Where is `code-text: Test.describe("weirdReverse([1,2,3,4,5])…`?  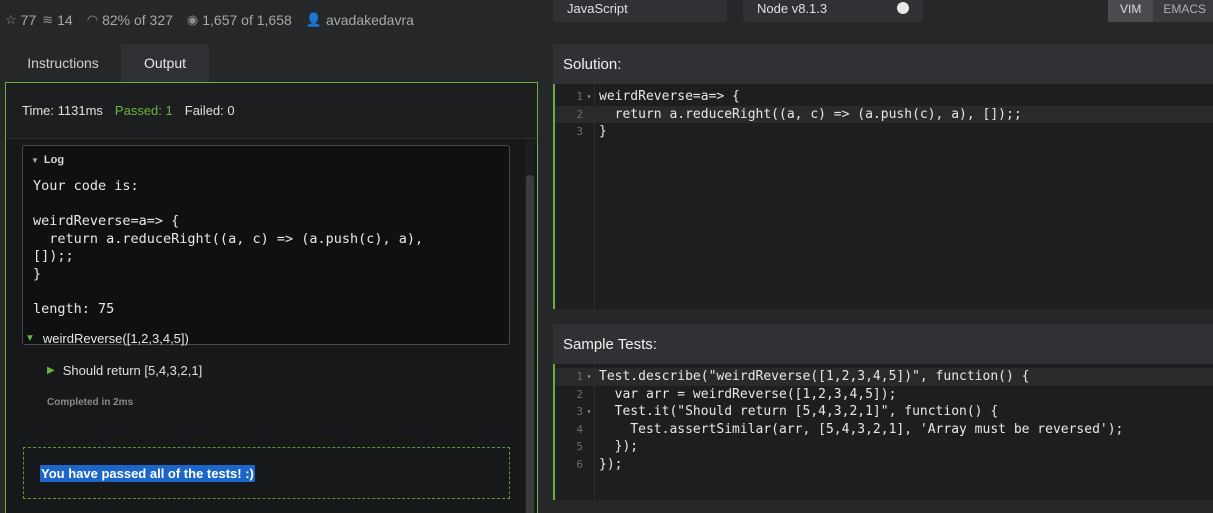 code-text: Test.describe("weirdReverse([1,2,3,4,5])… is located at coordinates (814, 376).